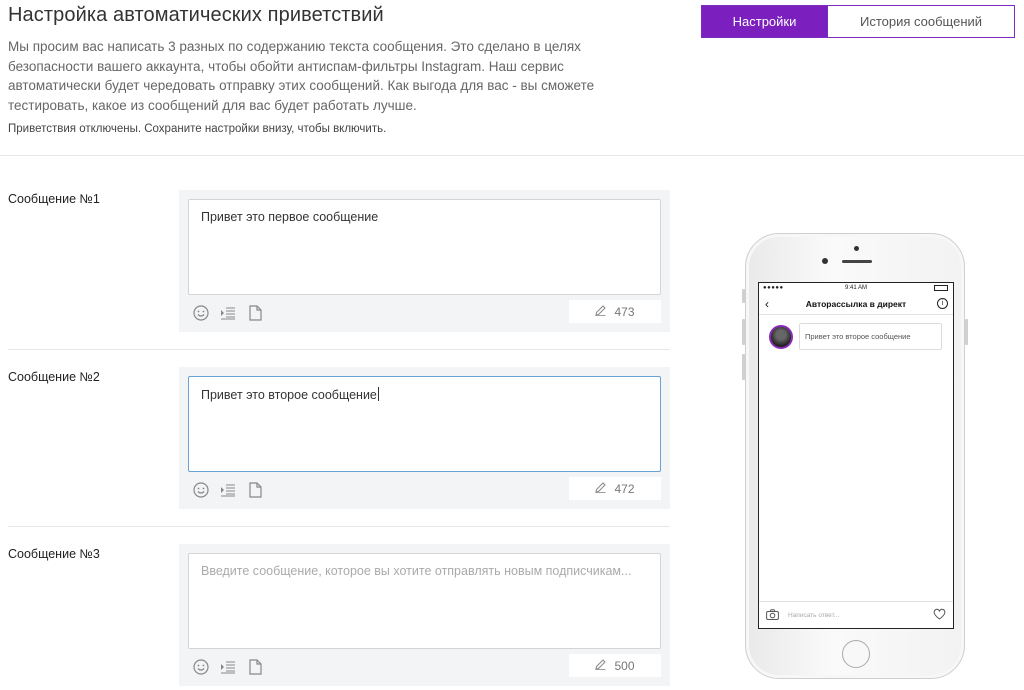 Image resolution: width=1024 pixels, height=690 pixels. Describe the element at coordinates (289, 395) in the screenshot. I see `message-2-text: Привет это второе сообщение` at that location.